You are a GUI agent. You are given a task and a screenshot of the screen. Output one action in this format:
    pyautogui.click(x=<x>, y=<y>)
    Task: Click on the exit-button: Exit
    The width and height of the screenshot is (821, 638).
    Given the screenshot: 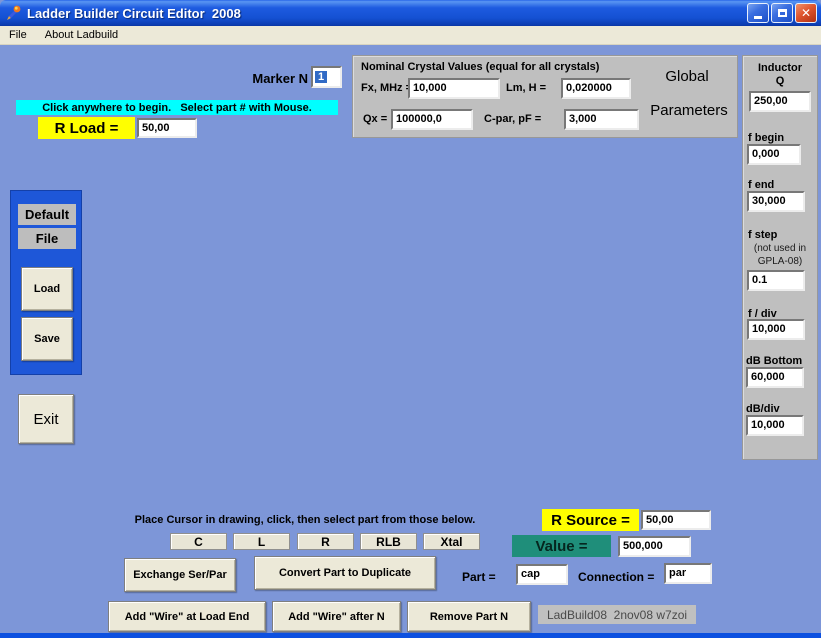 What is the action you would take?
    pyautogui.click(x=46, y=419)
    